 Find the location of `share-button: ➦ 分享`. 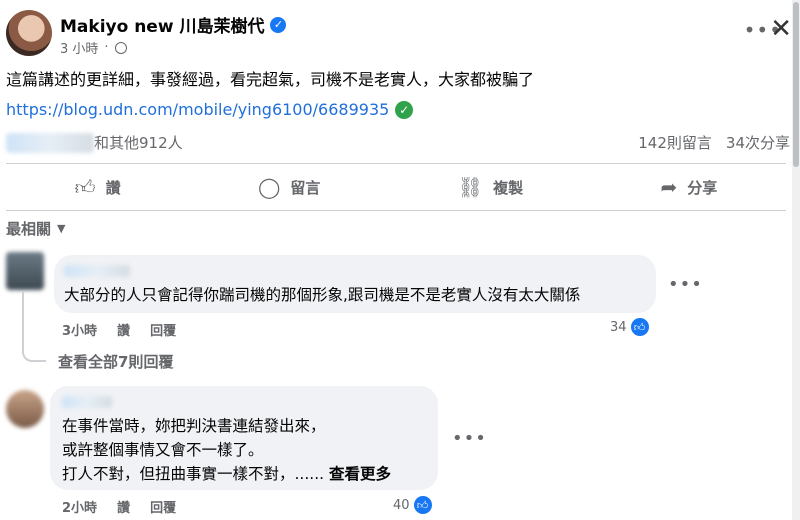

share-button: ➦ 分享 is located at coordinates (688, 187).